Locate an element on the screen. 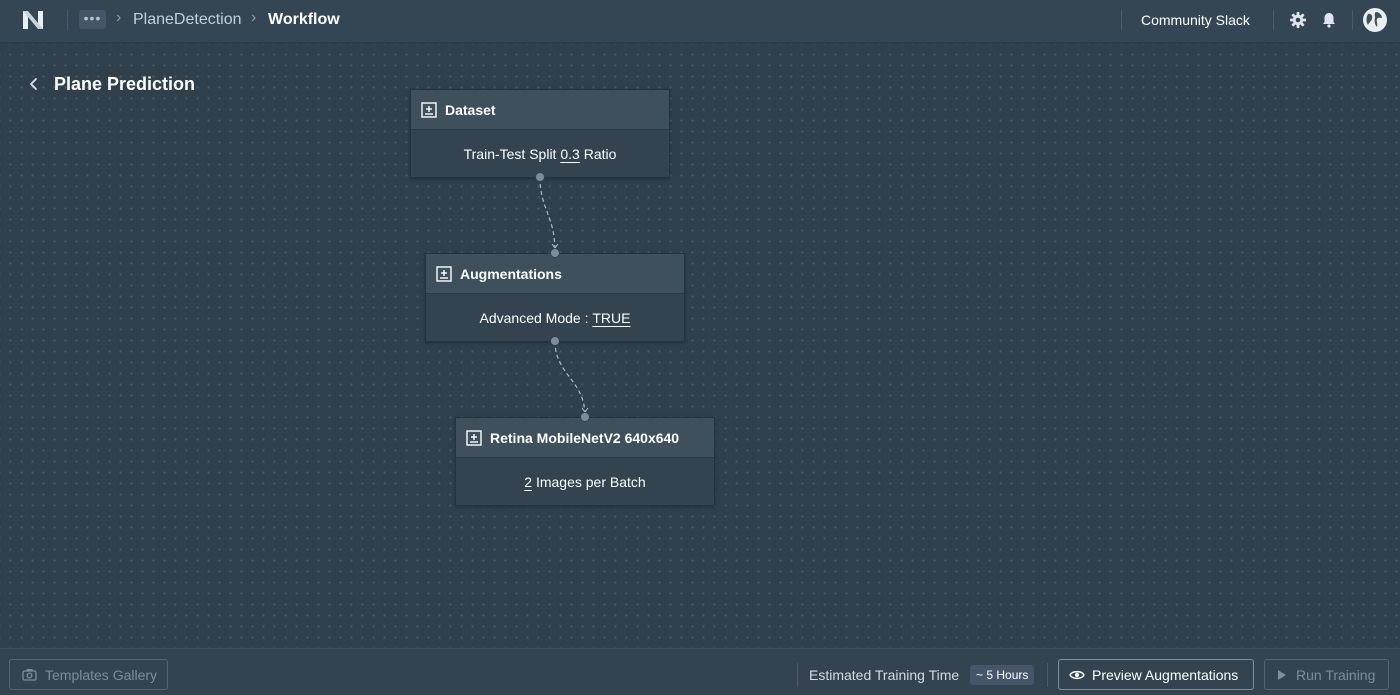 The width and height of the screenshot is (1400, 695). node-title: Retina MobileNetV2 640x640 is located at coordinates (585, 437).